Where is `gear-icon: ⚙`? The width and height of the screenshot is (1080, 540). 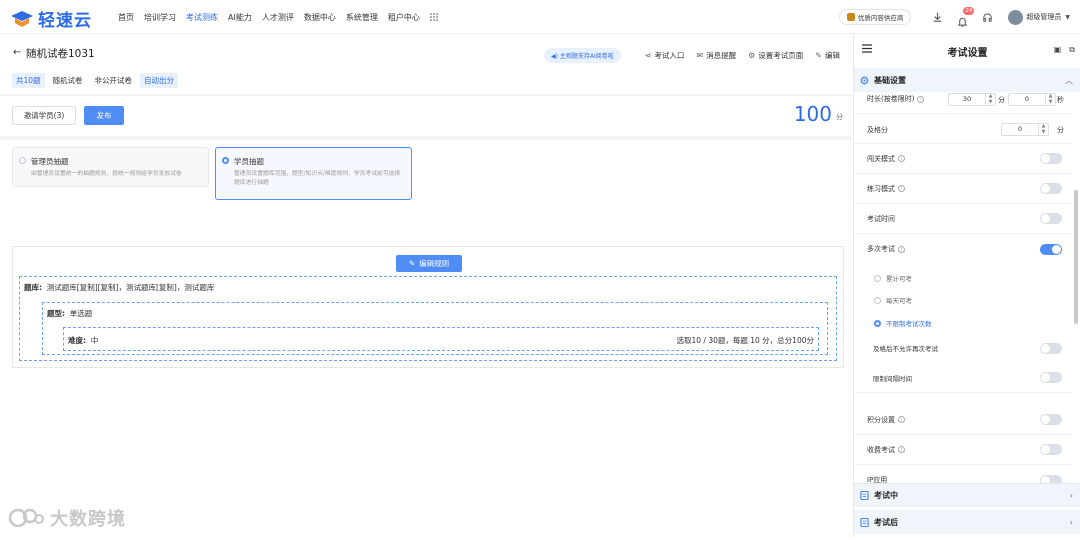
gear-icon: ⚙ is located at coordinates (752, 55).